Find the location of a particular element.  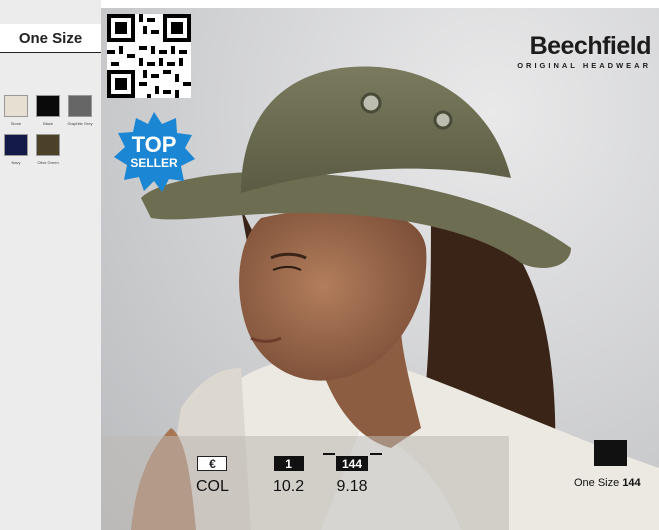

swatch-olive-green: Olive Green is located at coordinates (48, 149).